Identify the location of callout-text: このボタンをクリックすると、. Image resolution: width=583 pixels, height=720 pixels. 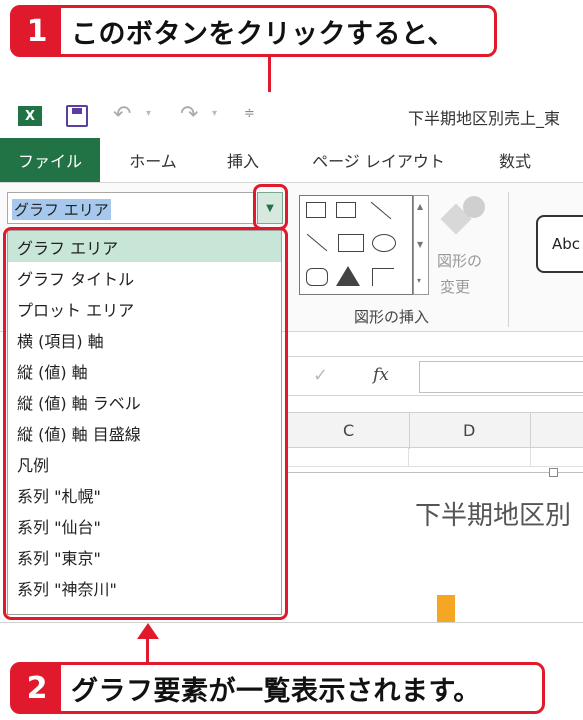
(263, 34).